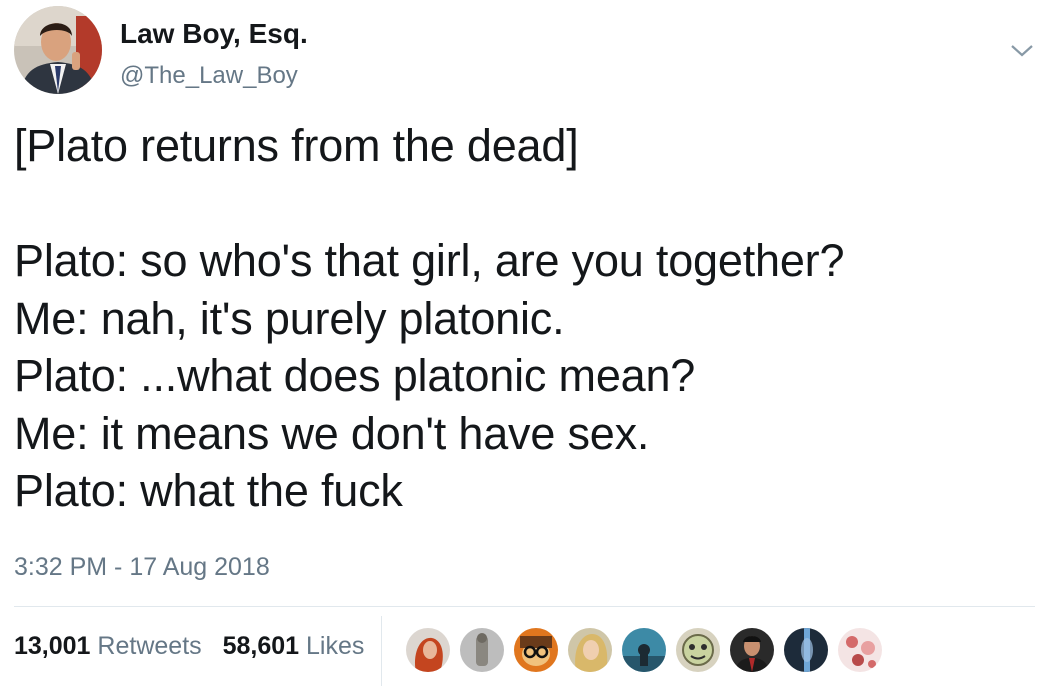 This screenshot has height=695, width=1057. I want to click on teal-landscape-avatar-icon, so click(644, 650).